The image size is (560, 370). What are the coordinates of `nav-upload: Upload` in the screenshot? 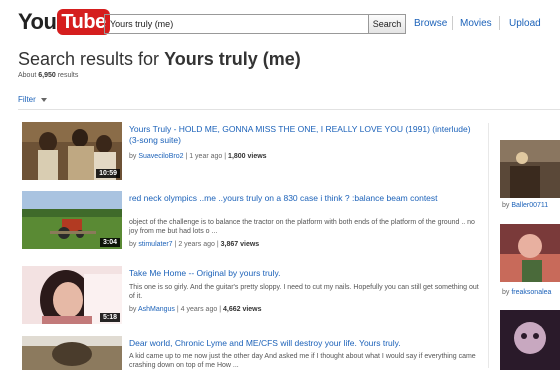 It's located at (525, 23).